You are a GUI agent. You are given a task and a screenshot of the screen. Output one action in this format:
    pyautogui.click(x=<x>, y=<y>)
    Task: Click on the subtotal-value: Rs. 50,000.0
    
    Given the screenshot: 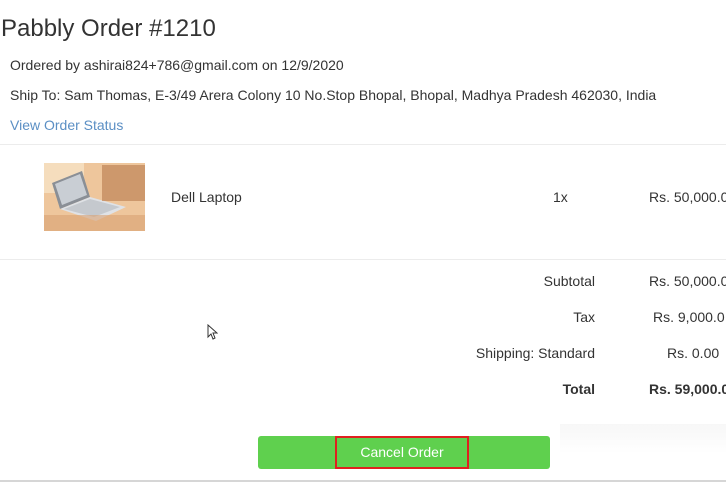 What is the action you would take?
    pyautogui.click(x=687, y=281)
    